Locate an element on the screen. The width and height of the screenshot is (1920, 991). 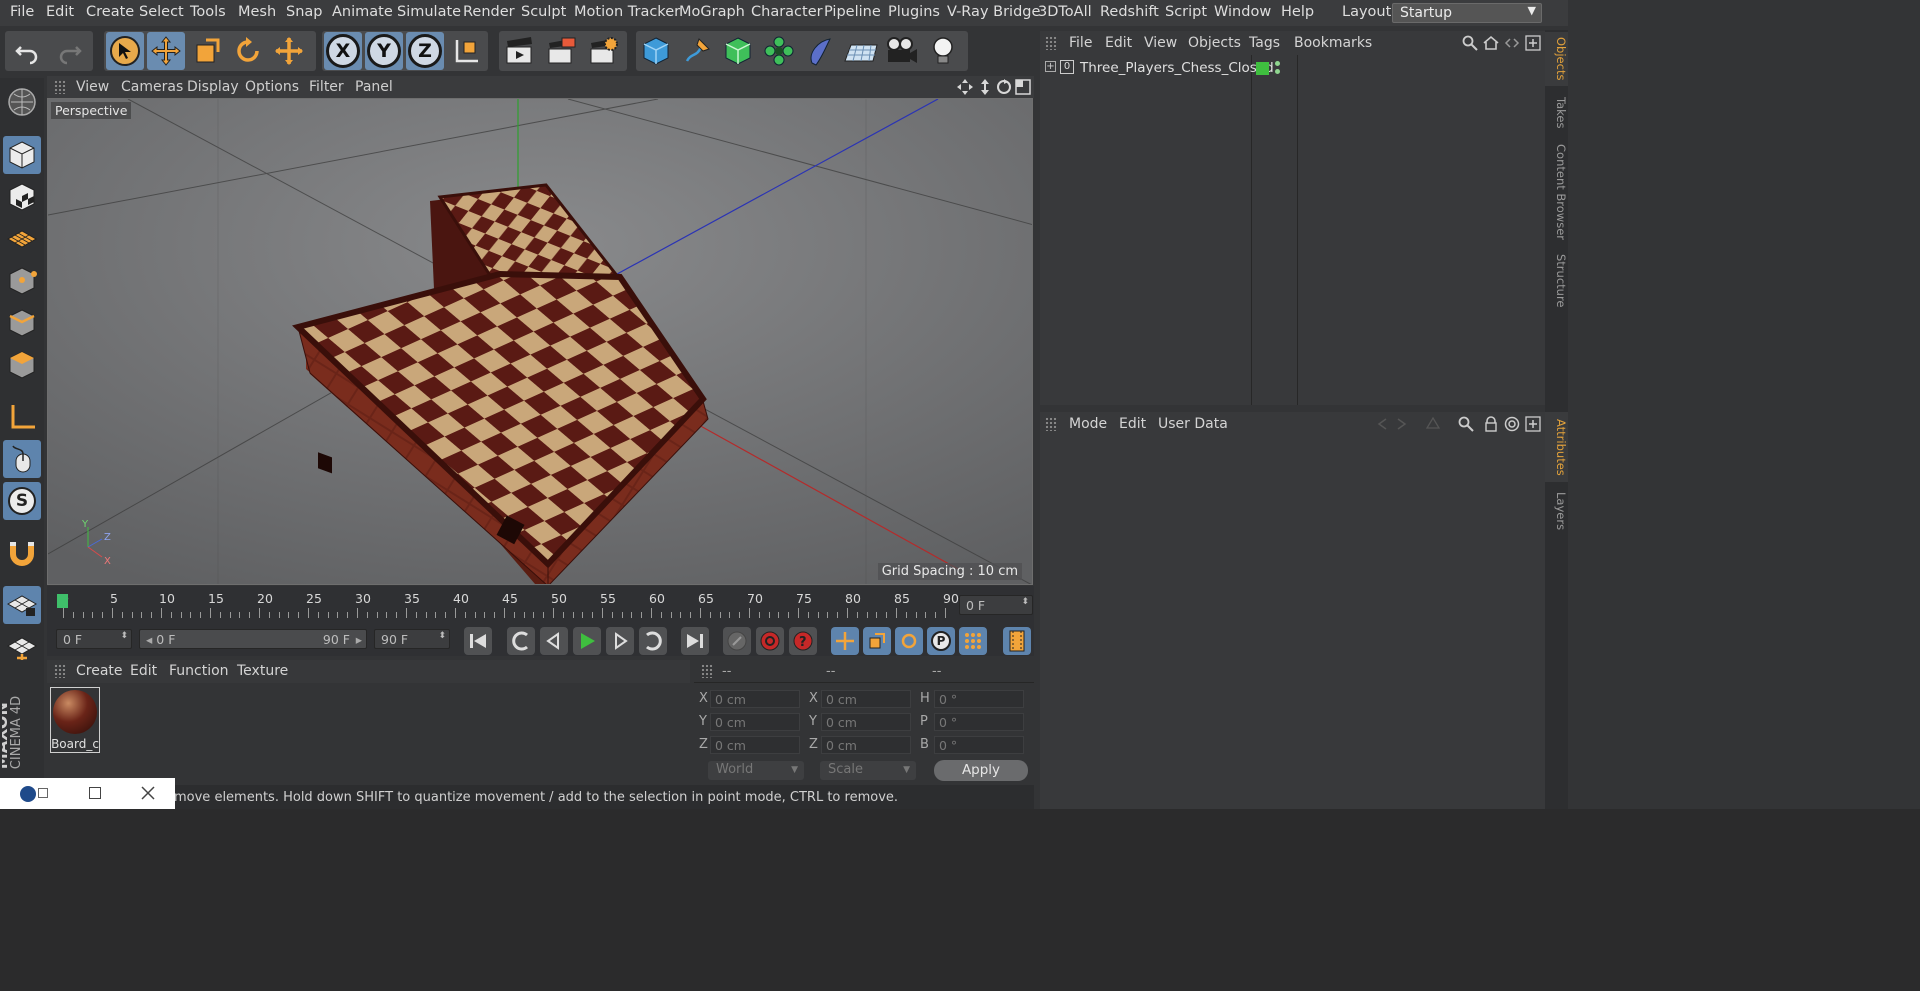
om-menu-tags: Tags is located at coordinates (1264, 43).